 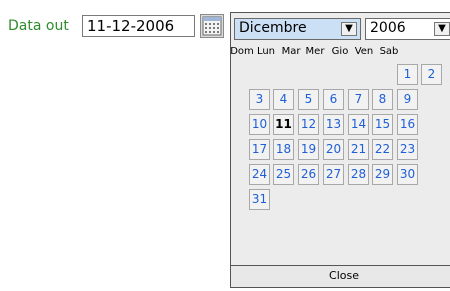 What do you see at coordinates (308, 99) in the screenshot?
I see `calendar-day: 5` at bounding box center [308, 99].